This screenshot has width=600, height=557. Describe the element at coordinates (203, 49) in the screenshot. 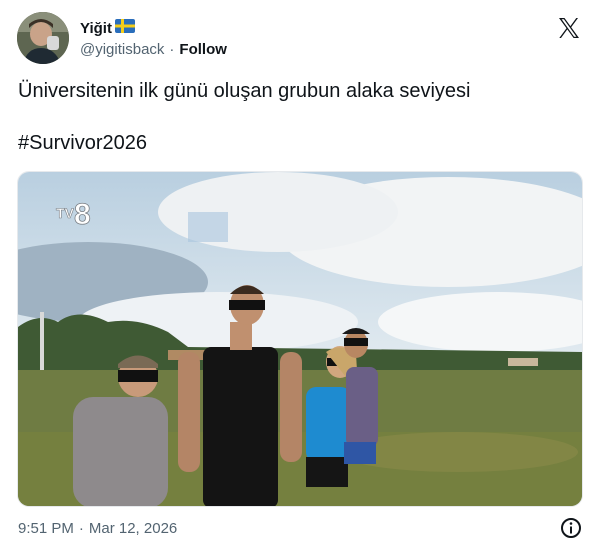

I see `follow-button: Follow` at that location.